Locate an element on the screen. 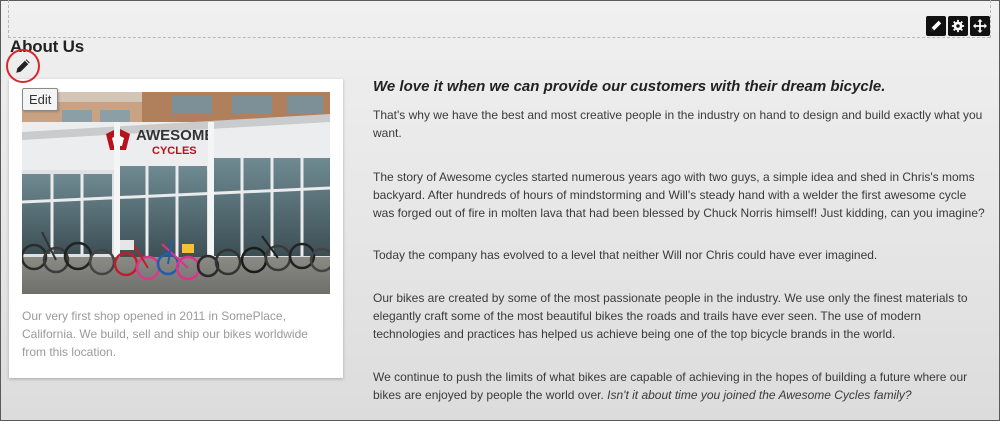  move-icon is located at coordinates (980, 26).